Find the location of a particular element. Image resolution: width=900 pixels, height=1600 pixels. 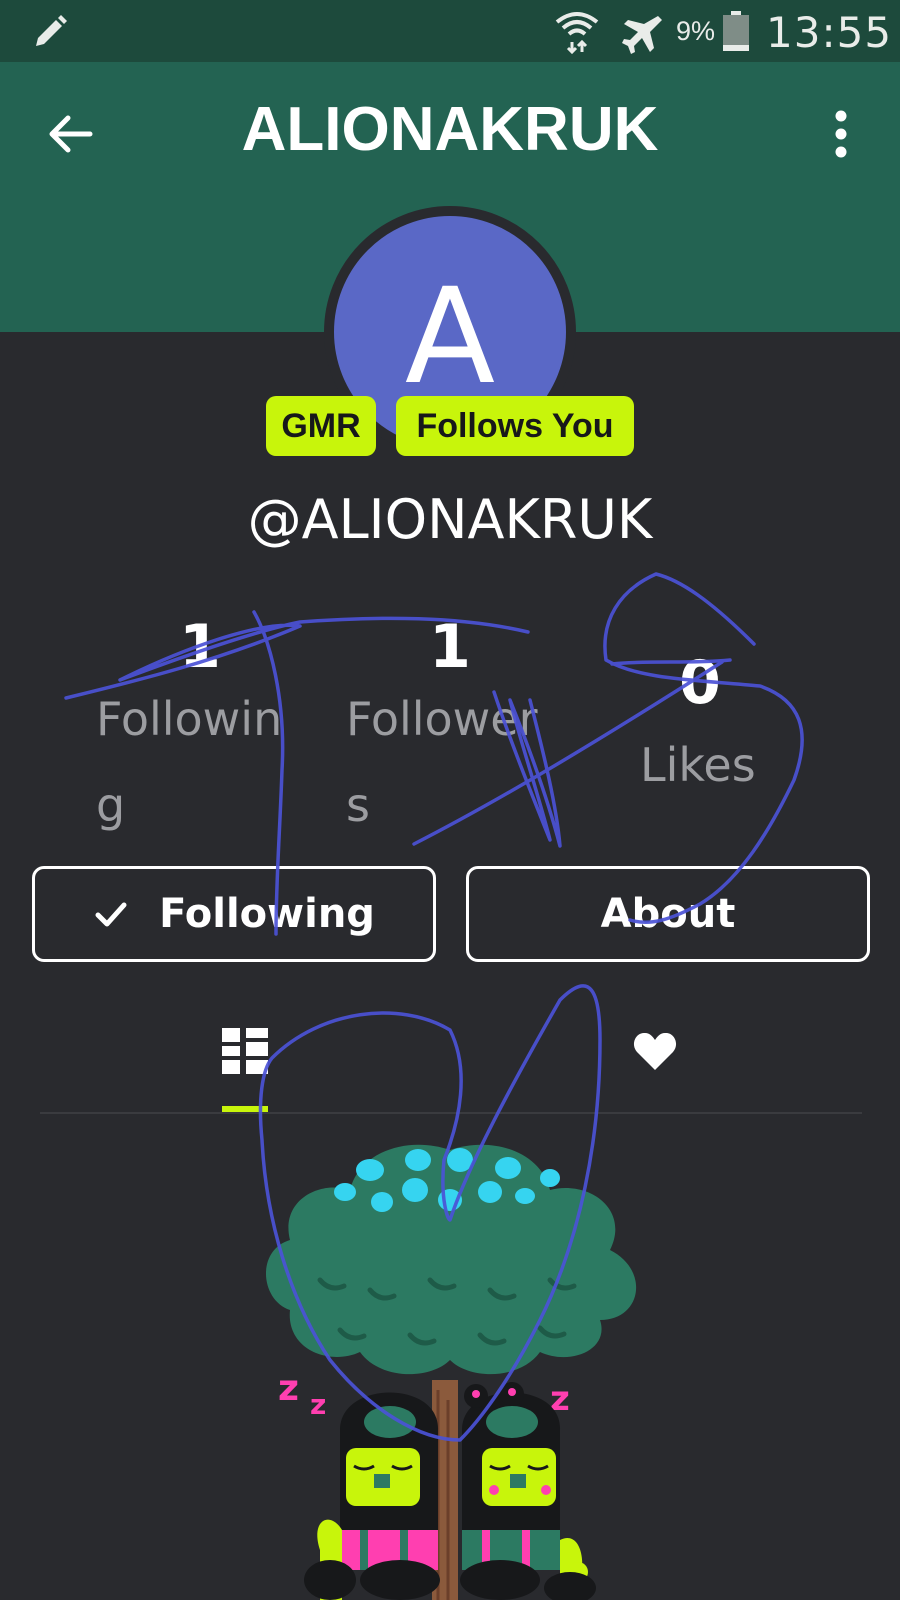

about-button-label: About is located at coordinates (668, 914).